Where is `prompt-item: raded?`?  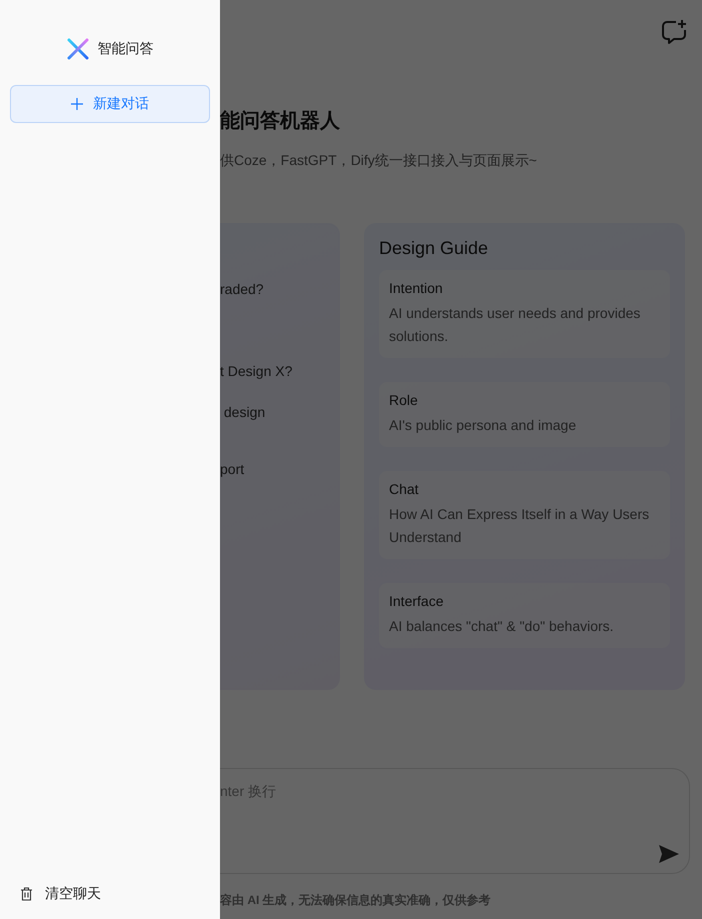 prompt-item: raded? is located at coordinates (280, 289).